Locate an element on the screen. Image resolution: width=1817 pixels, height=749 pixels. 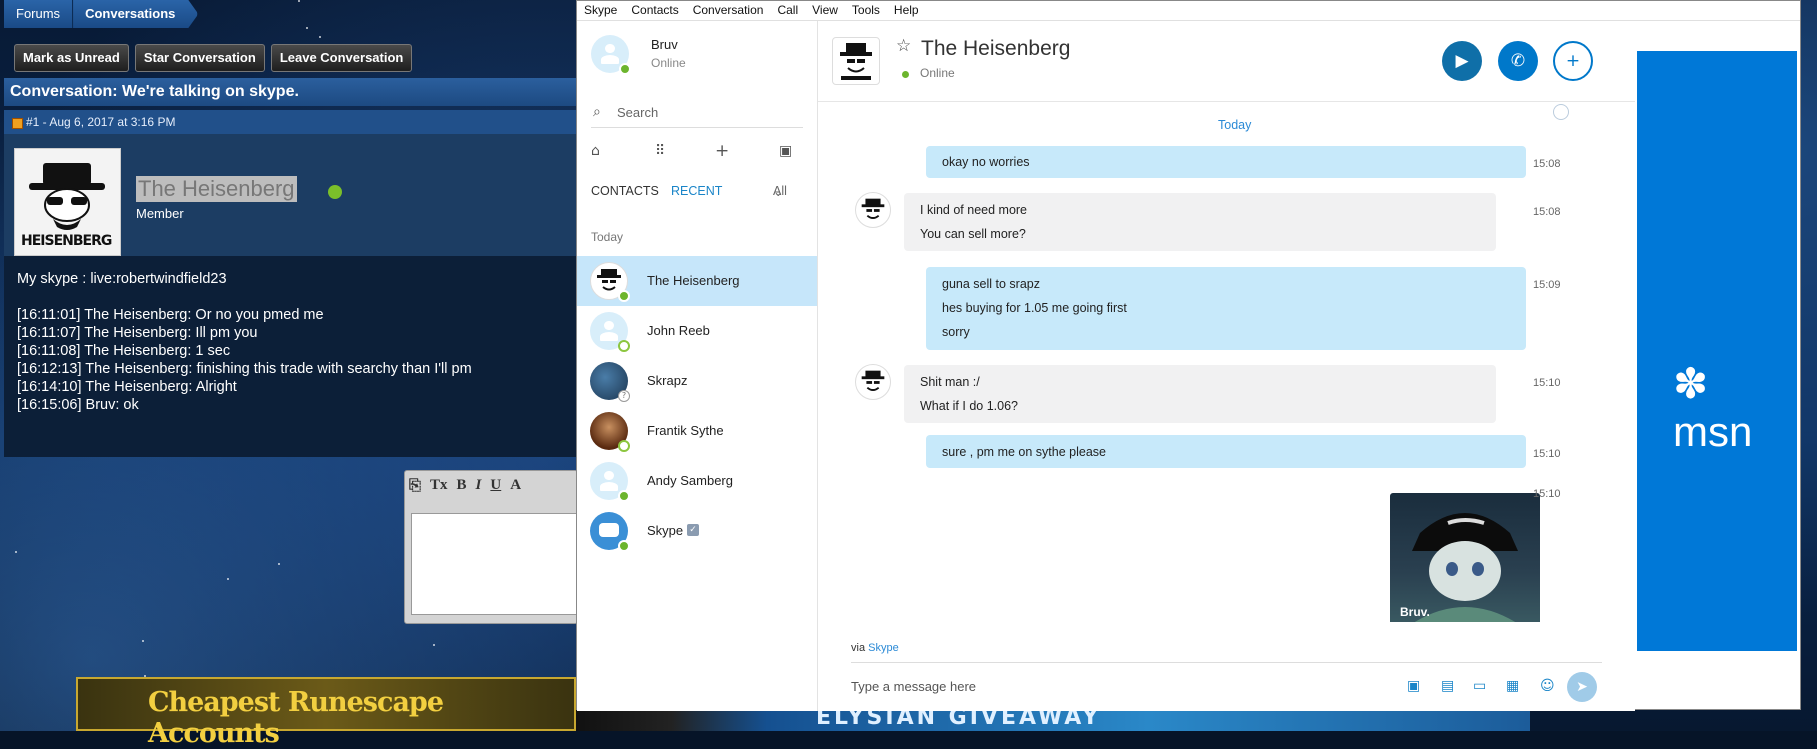
my-status-dot is located at coordinates (625, 69).